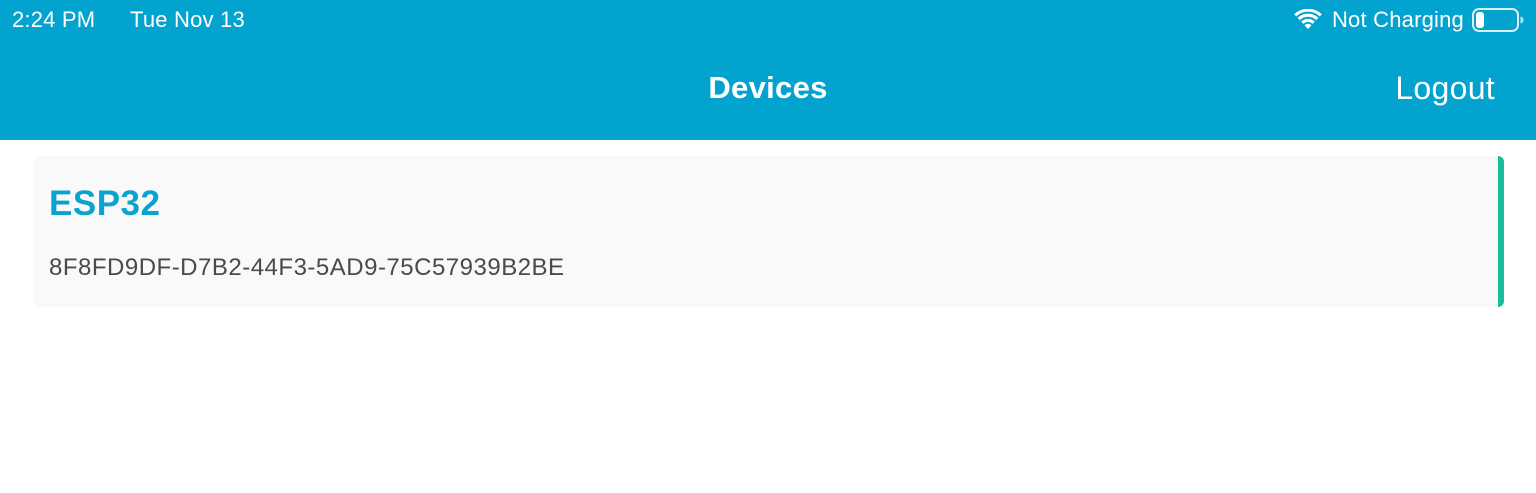  What do you see at coordinates (1498, 20) in the screenshot?
I see `battery-icon` at bounding box center [1498, 20].